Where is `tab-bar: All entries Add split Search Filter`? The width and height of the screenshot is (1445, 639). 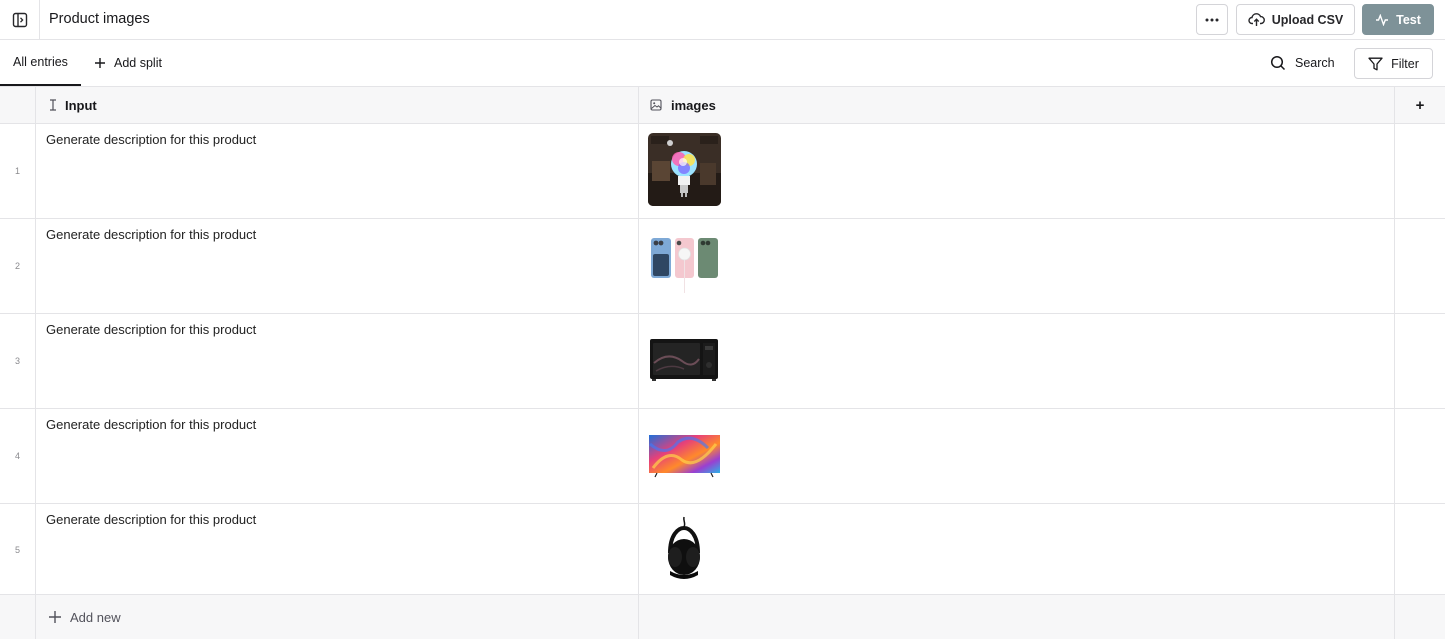 tab-bar: All entries Add split Search Filter is located at coordinates (722, 63).